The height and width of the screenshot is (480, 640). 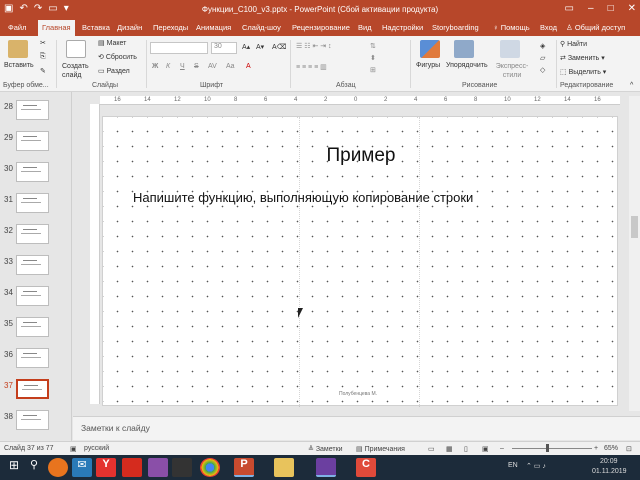 What do you see at coordinates (373, 46) in the screenshot?
I see `text-direction-icon: ⇅` at bounding box center [373, 46].